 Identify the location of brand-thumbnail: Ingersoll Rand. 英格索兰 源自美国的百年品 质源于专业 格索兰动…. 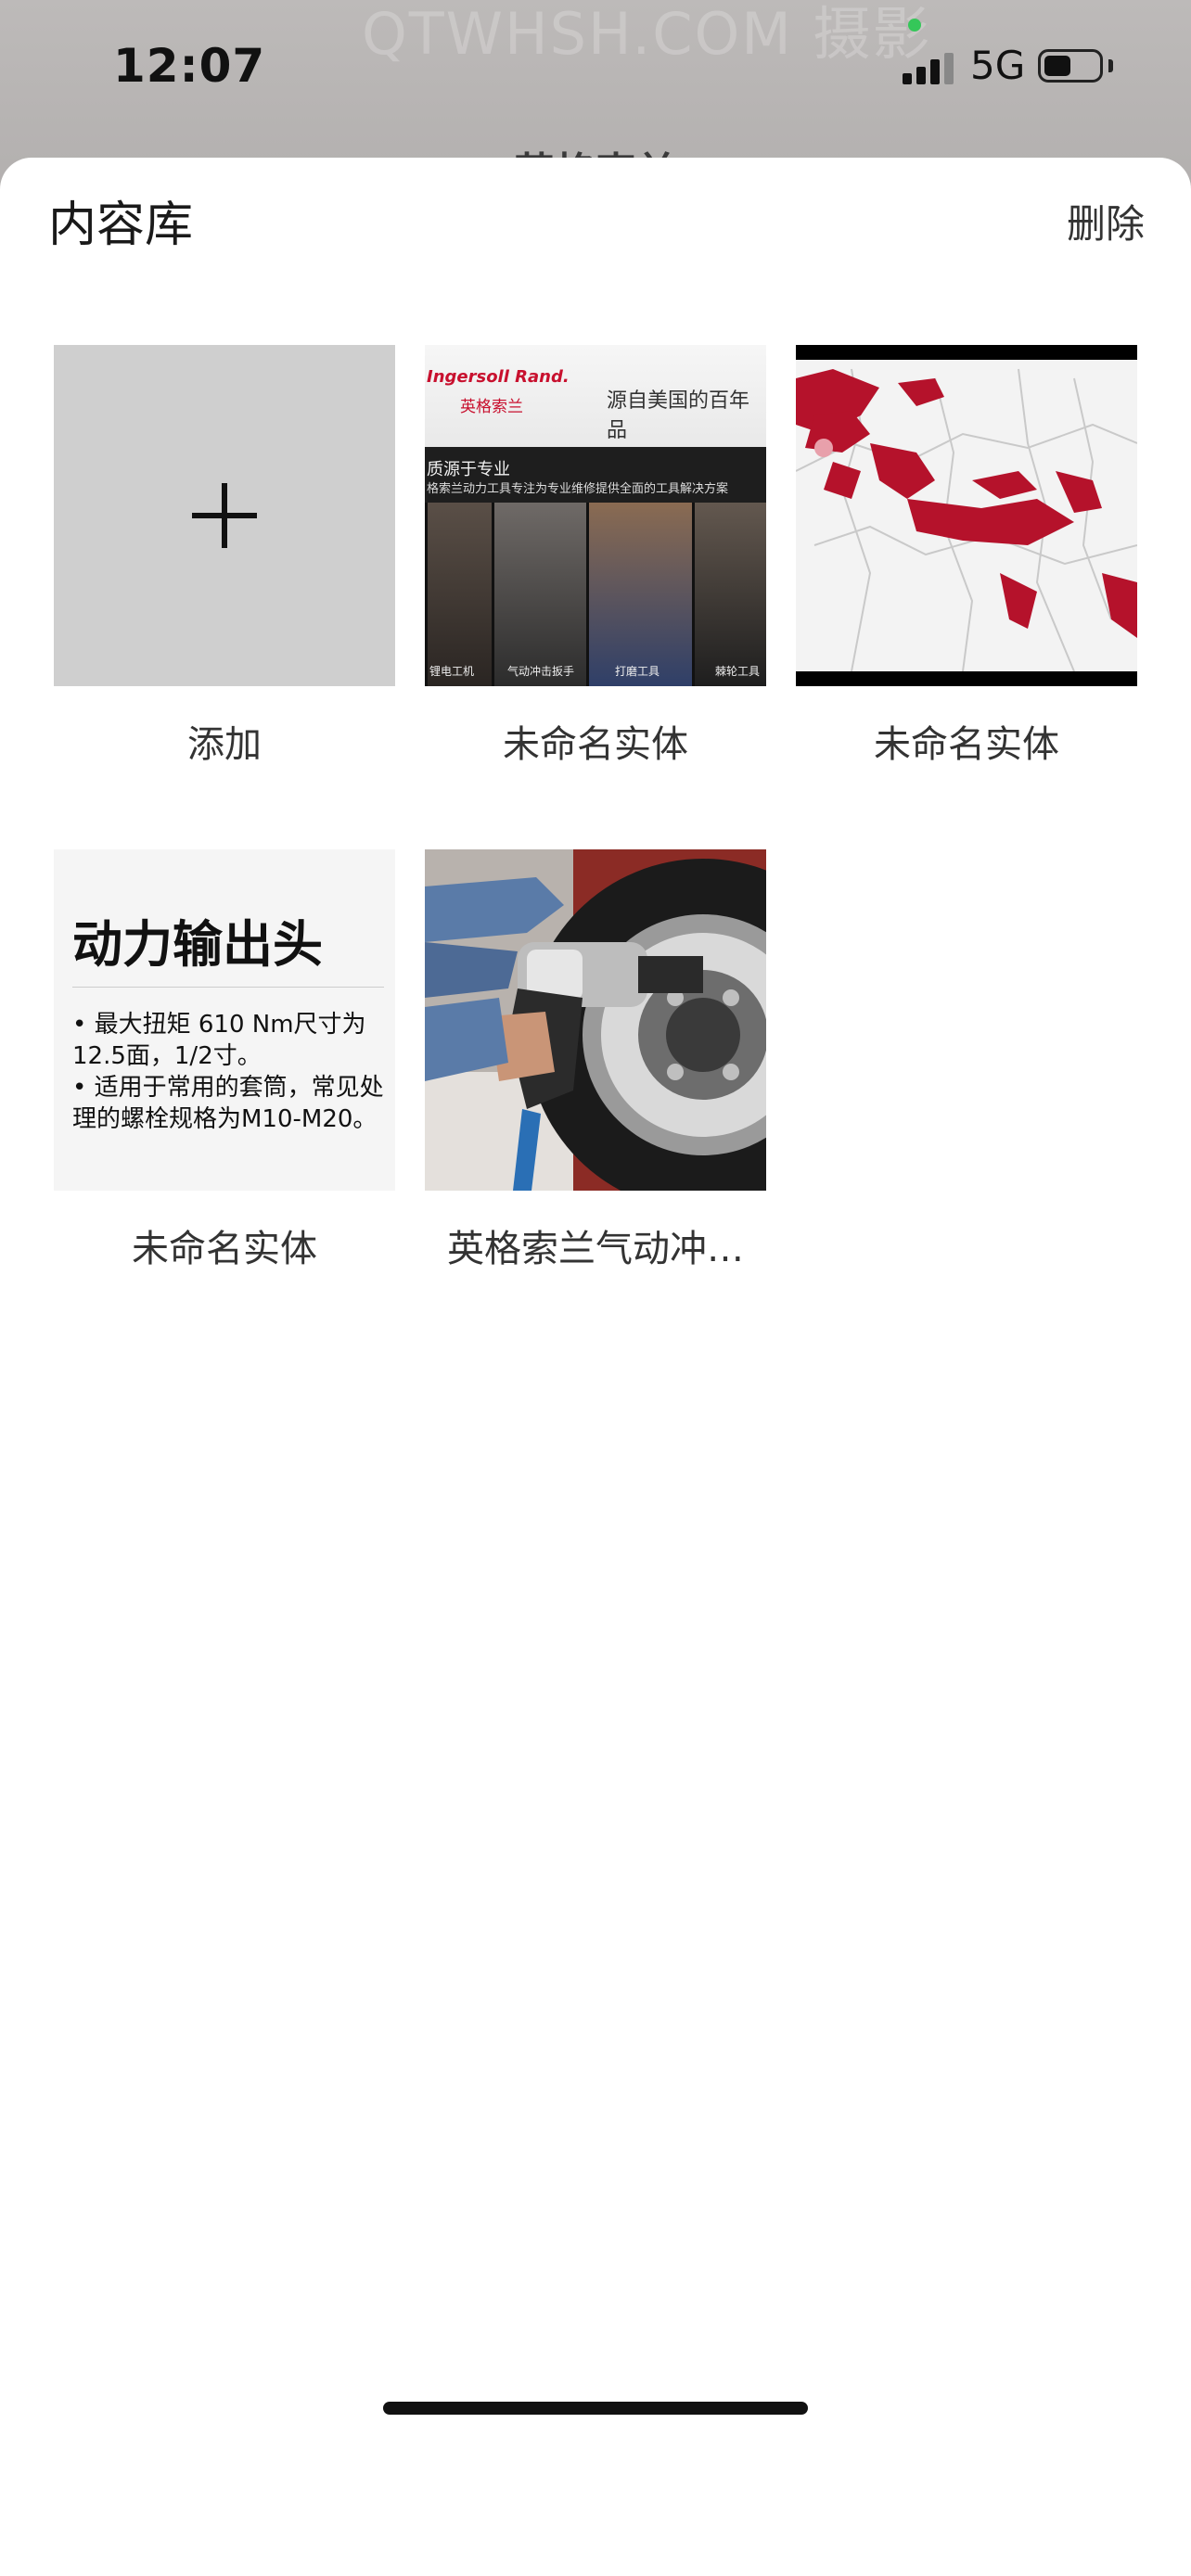
(595, 515).